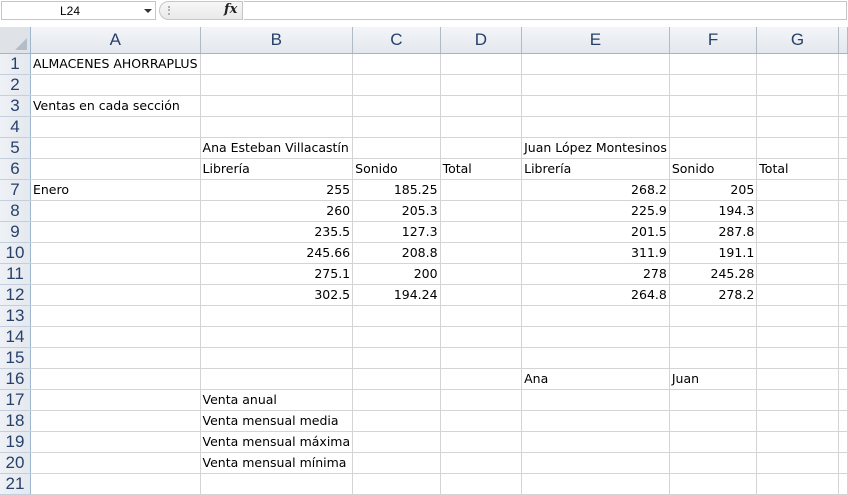 This screenshot has height=495, width=848. Describe the element at coordinates (481, 295) in the screenshot. I see `cell-d12` at that location.